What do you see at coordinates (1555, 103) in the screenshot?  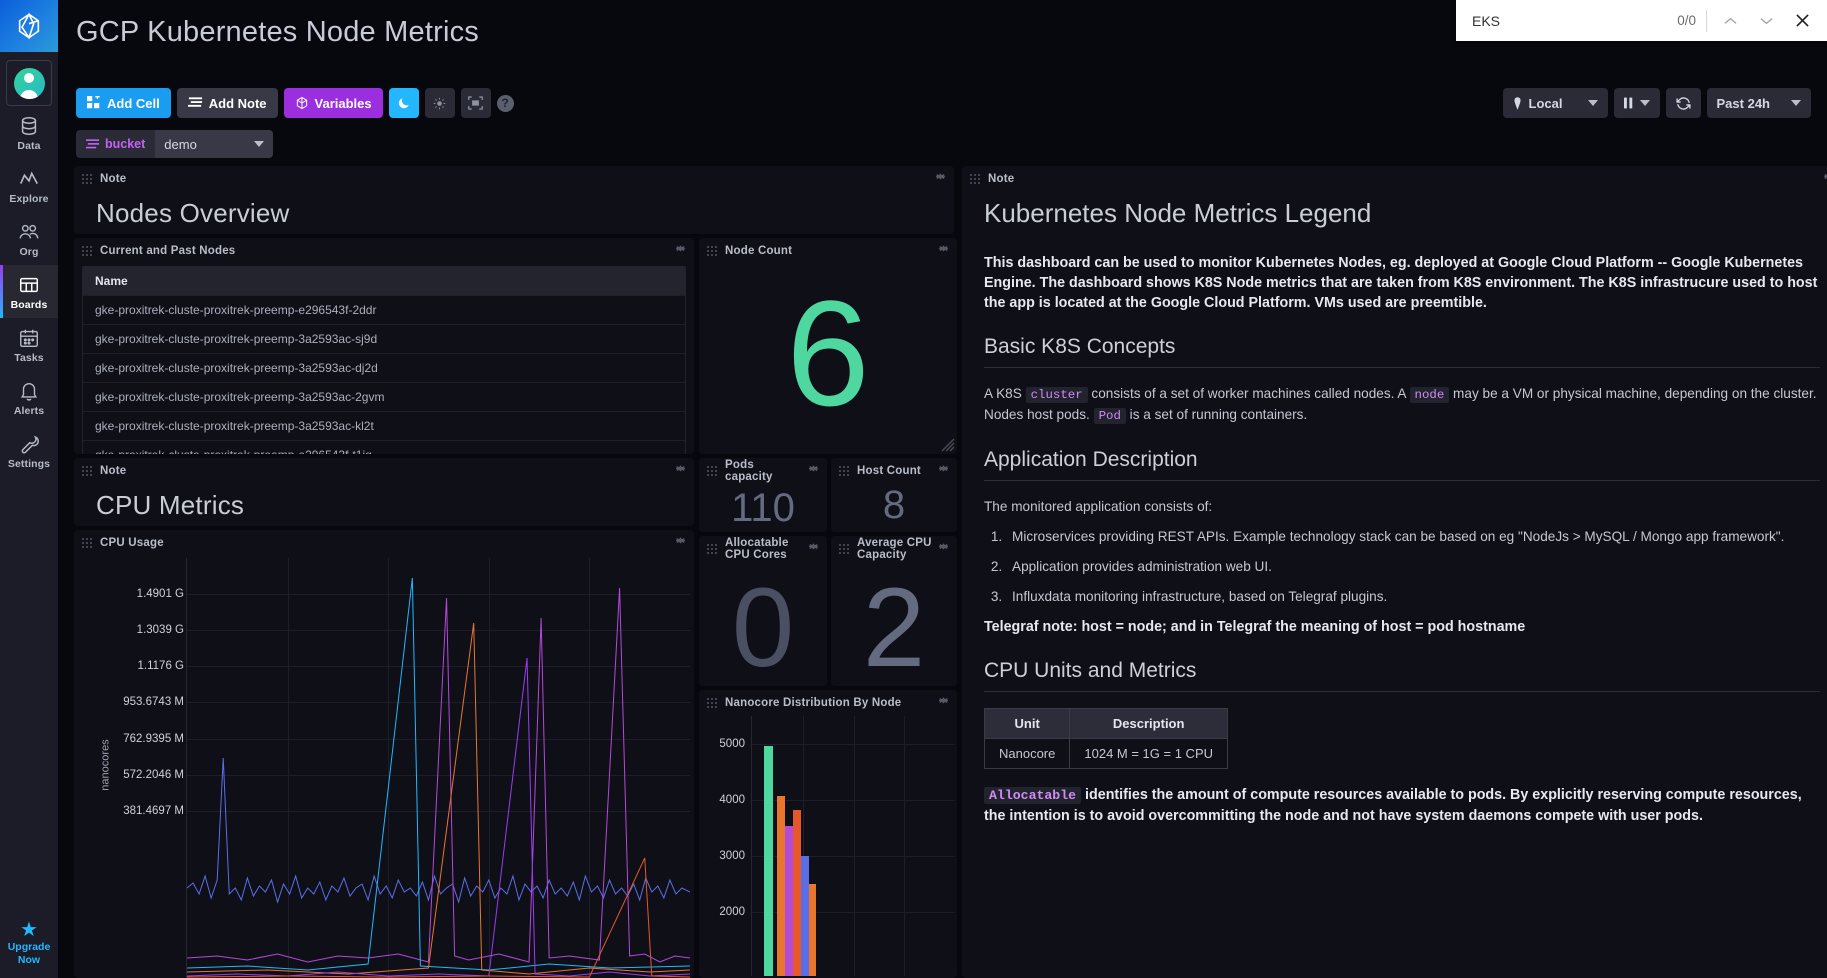 I see `timezone-dropdown: Local` at bounding box center [1555, 103].